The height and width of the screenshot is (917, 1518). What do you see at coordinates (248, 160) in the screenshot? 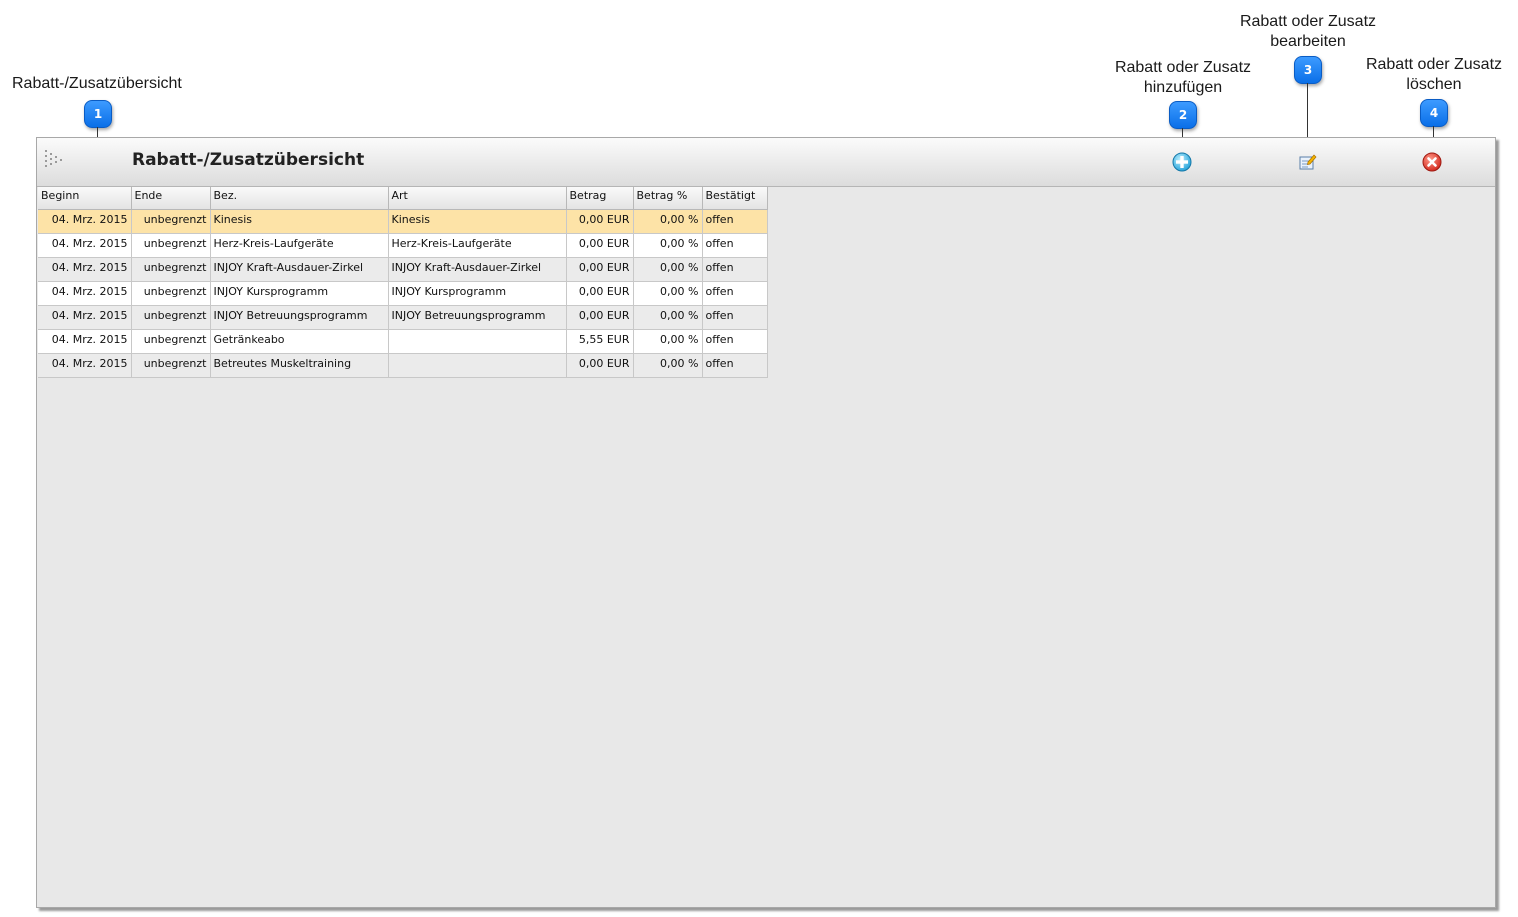
I see `panel-title: Rabatt-/Zusatzübersicht` at bounding box center [248, 160].